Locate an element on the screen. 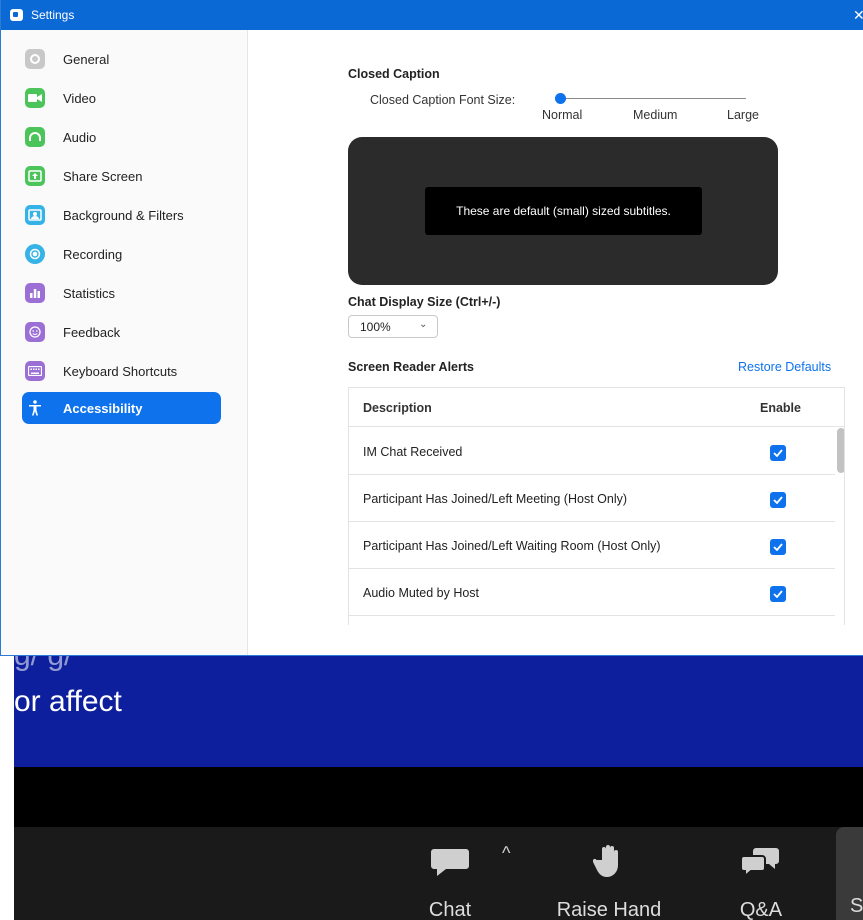 The width and height of the screenshot is (863, 920). chevron-down-icon: ⌄ is located at coordinates (423, 324).